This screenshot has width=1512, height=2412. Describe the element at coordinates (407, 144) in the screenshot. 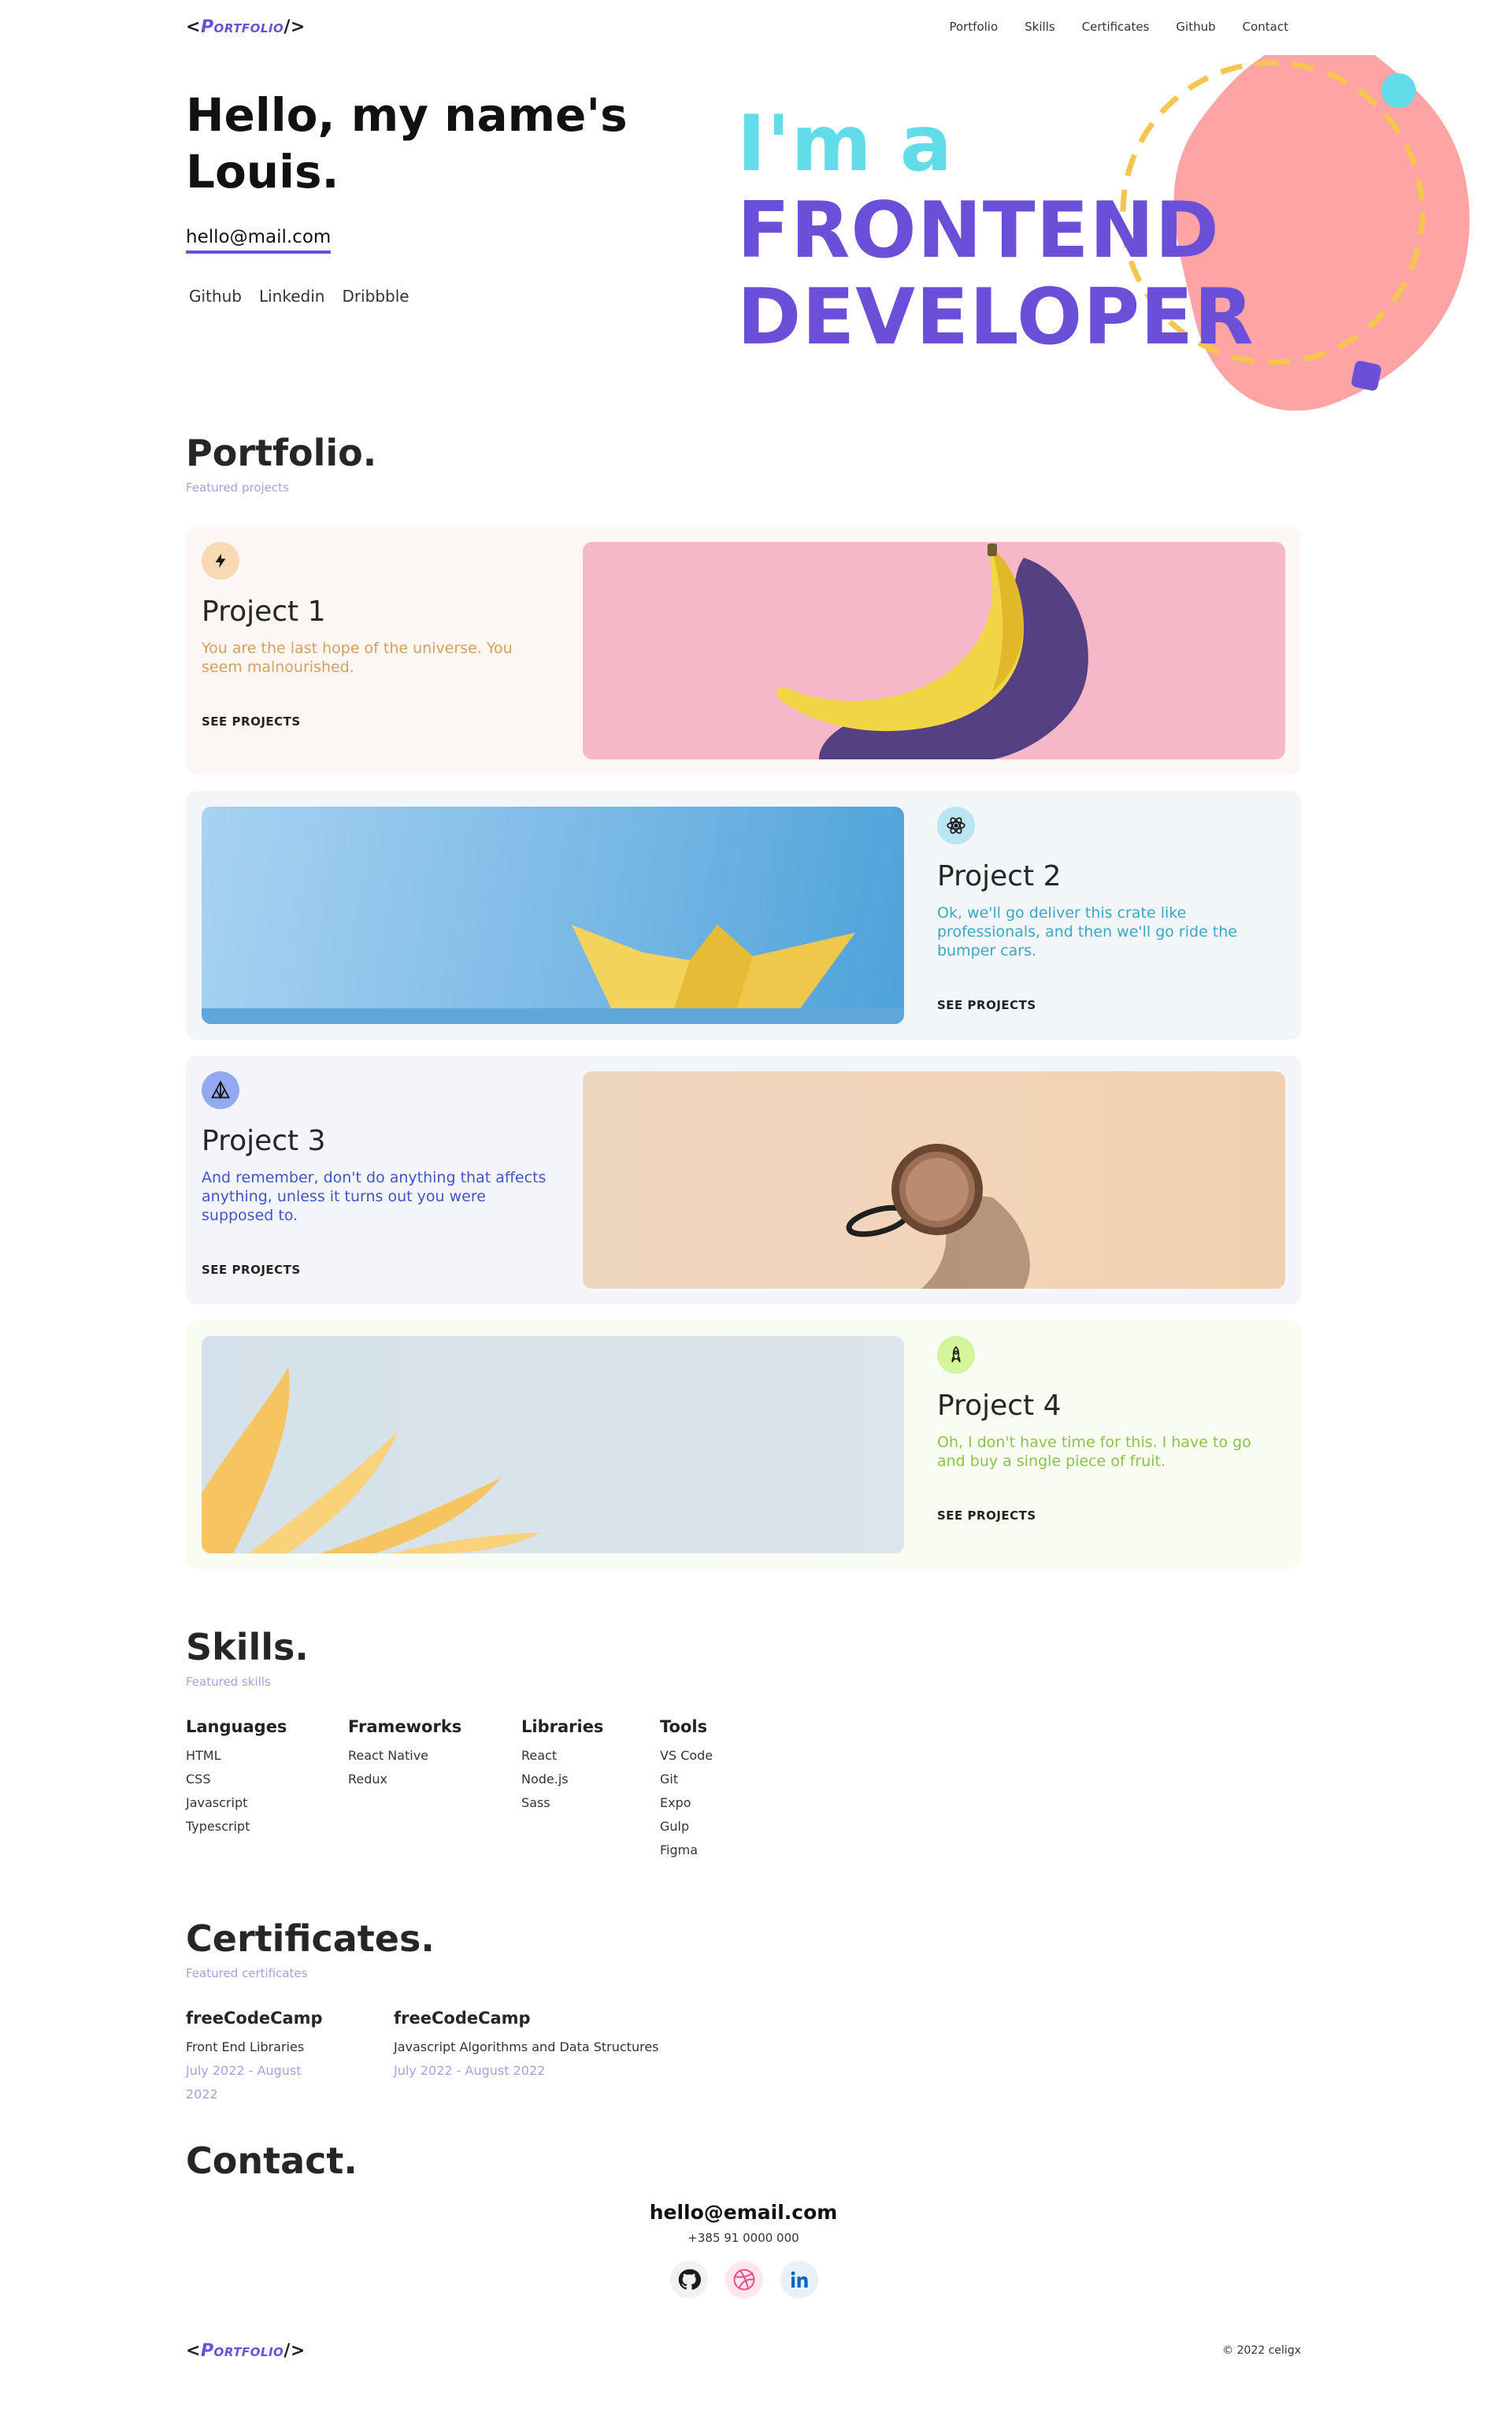

I see `hero-greeting: Hello, my name's Louis.` at that location.